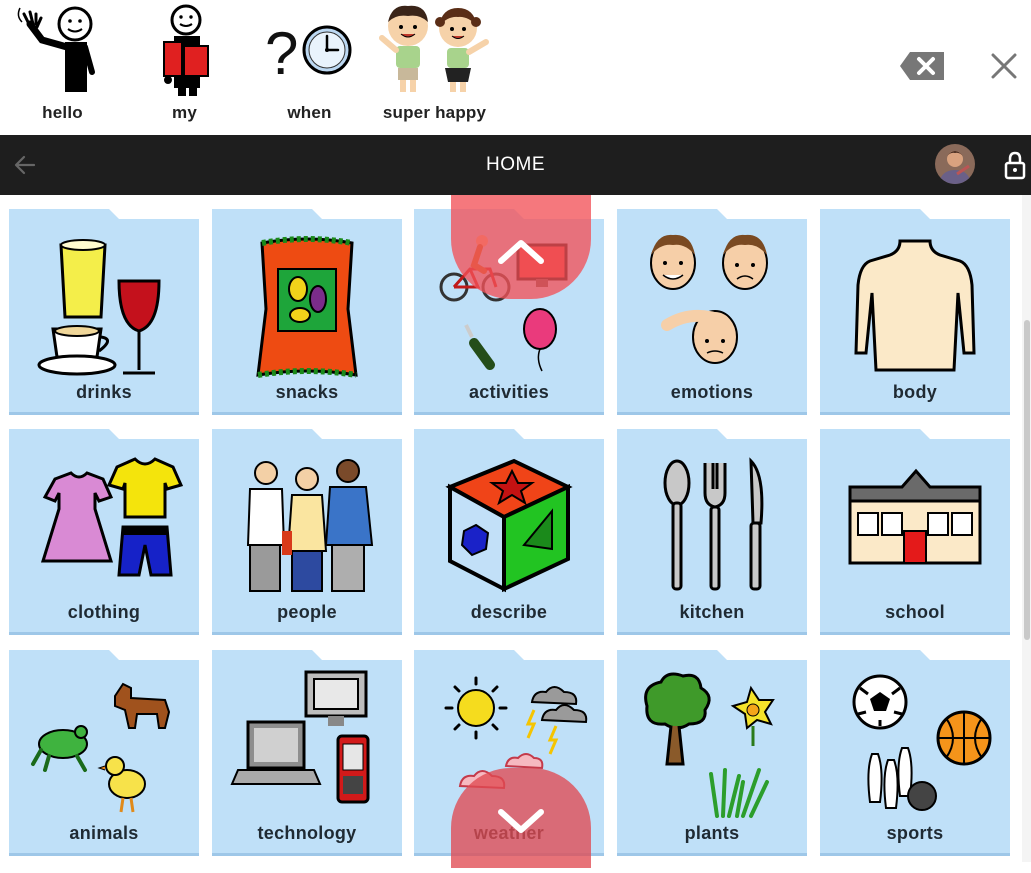 The height and width of the screenshot is (873, 1031). What do you see at coordinates (915, 516) in the screenshot?
I see `school-icon` at bounding box center [915, 516].